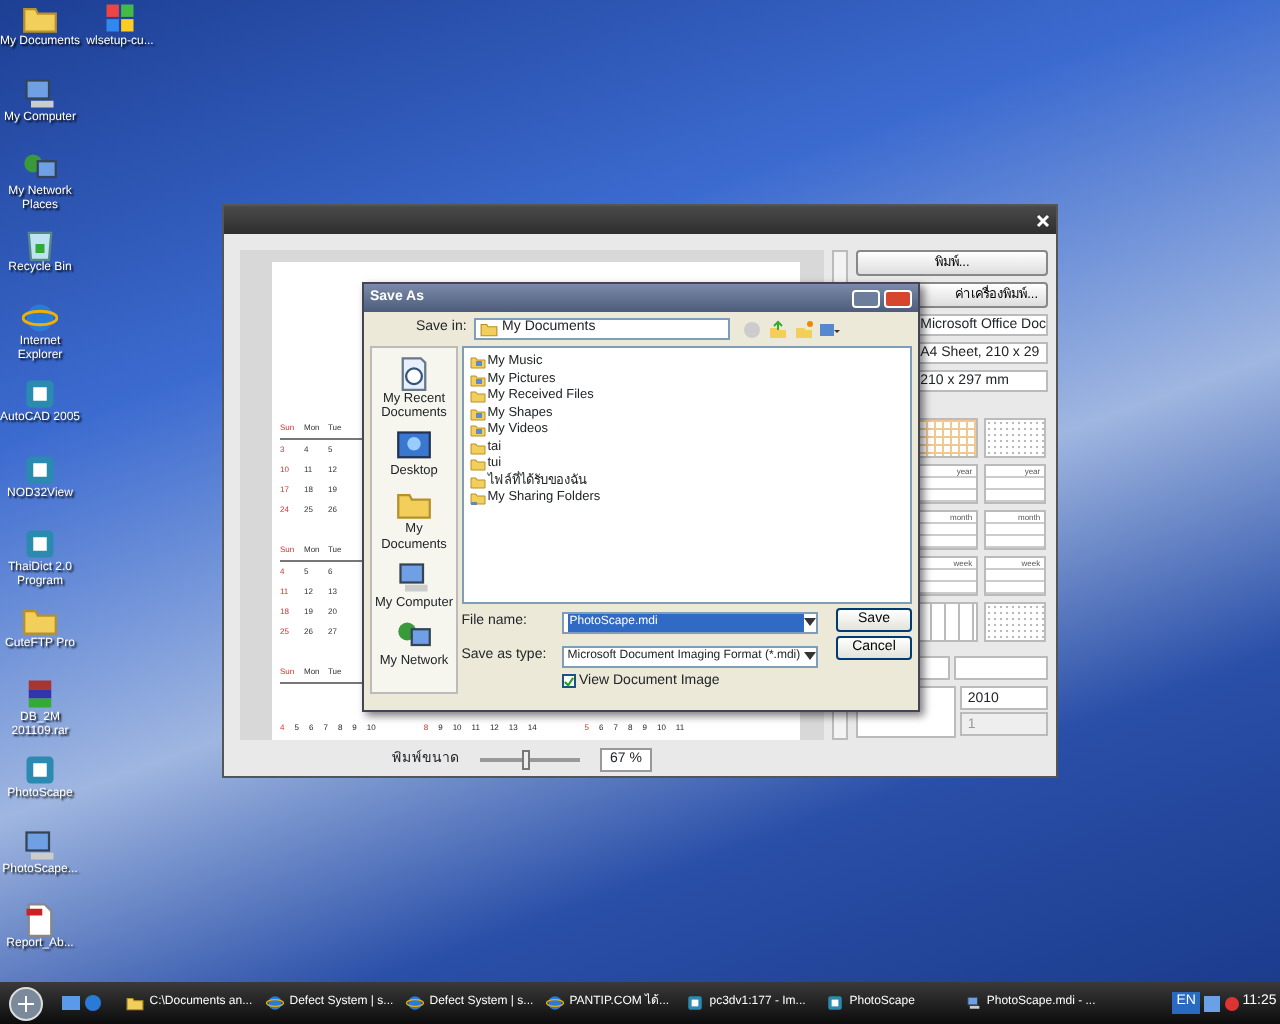 This screenshot has height=1024, width=1280. Describe the element at coordinates (26, 1003) in the screenshot. I see `start-button` at that location.